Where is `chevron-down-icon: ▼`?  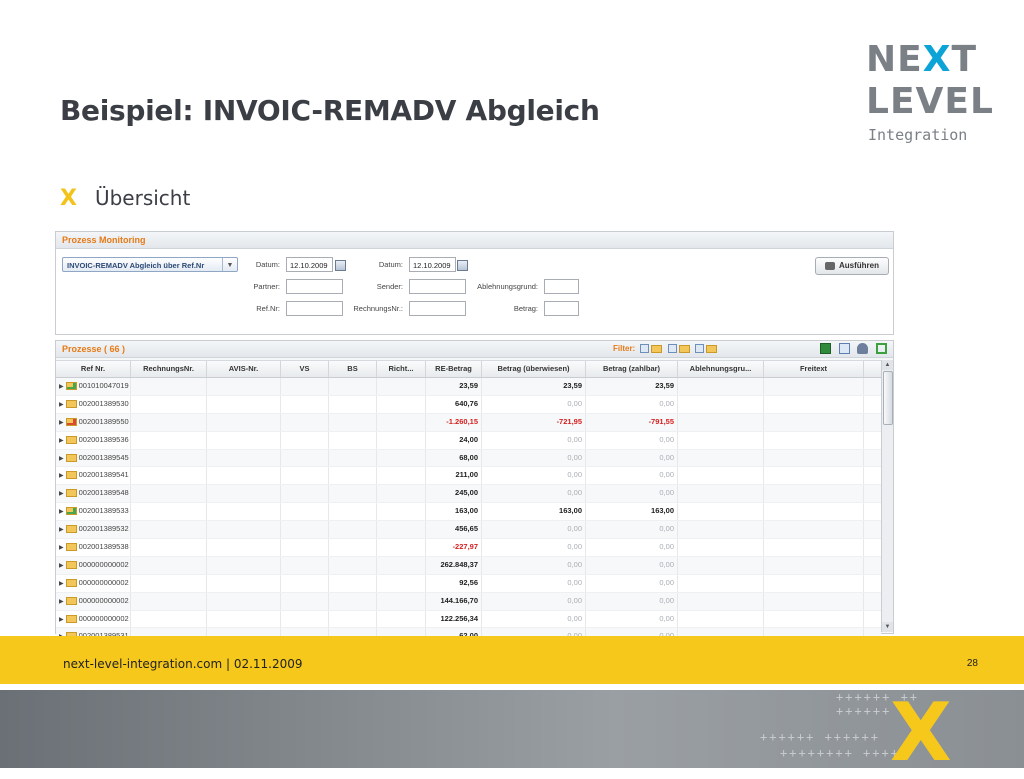 chevron-down-icon: ▼ is located at coordinates (229, 264).